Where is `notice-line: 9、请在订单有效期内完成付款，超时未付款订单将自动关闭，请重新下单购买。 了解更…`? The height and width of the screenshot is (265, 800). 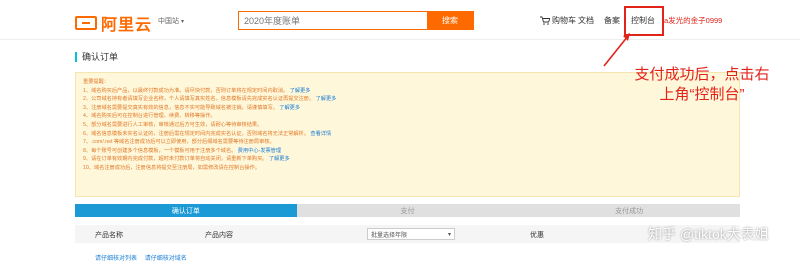
notice-line: 9、请在订单有效期内完成付款，超时未付款订单将自动关闭，请重新下单购买。 了解更… is located at coordinates (186, 159).